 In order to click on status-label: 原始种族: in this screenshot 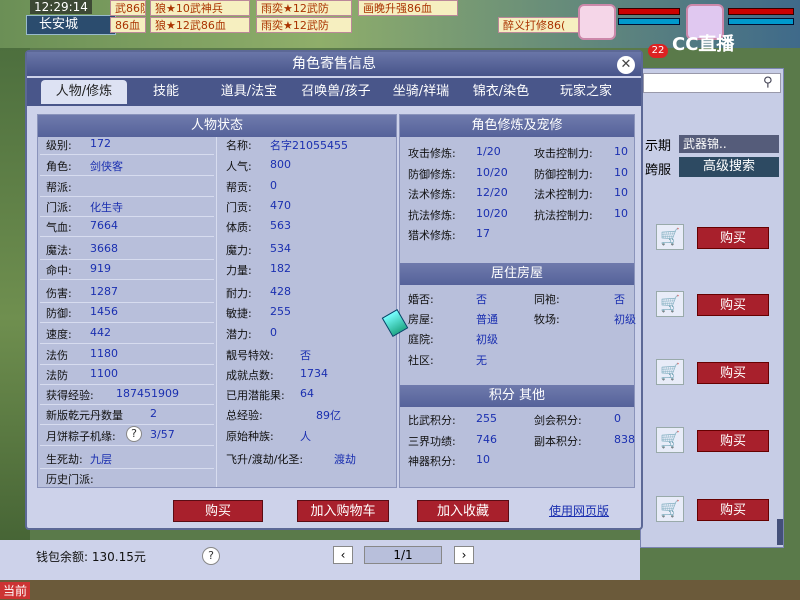, I will do `click(250, 436)`.